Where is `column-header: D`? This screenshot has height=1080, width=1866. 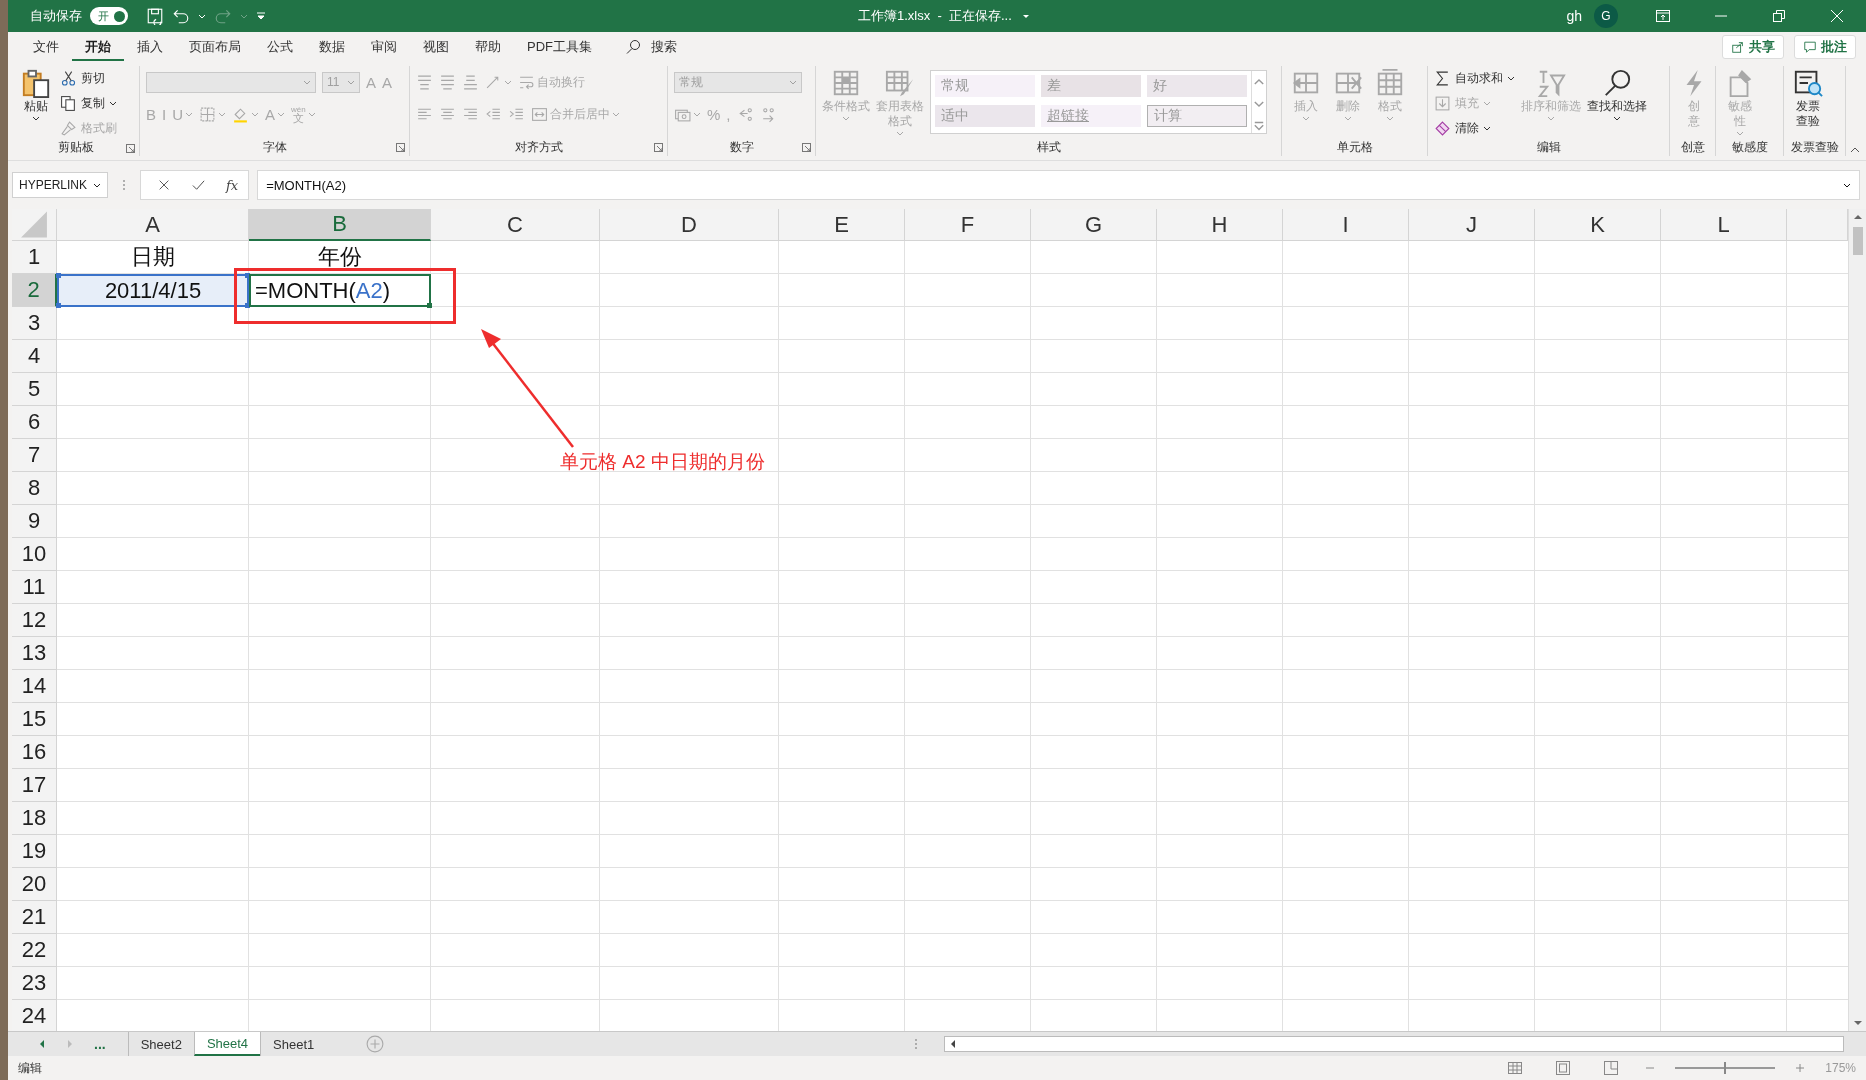 column-header: D is located at coordinates (689, 225).